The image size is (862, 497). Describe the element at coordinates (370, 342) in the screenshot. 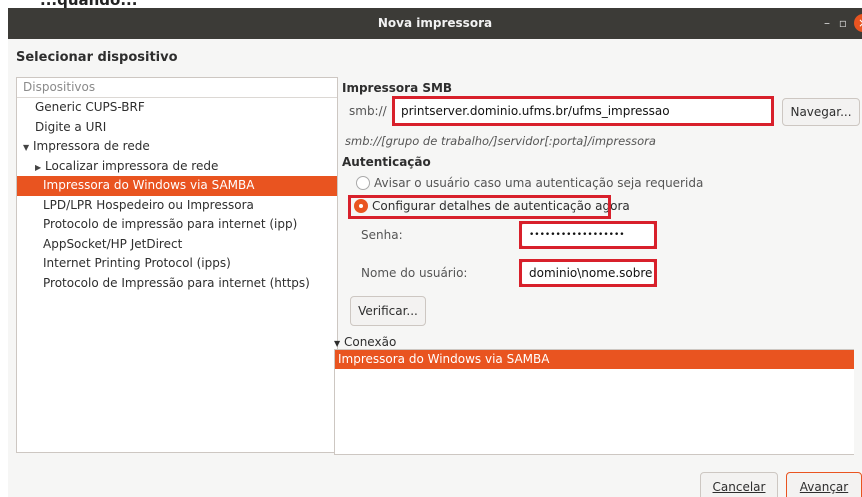

I see `connection-title: Conexão` at that location.